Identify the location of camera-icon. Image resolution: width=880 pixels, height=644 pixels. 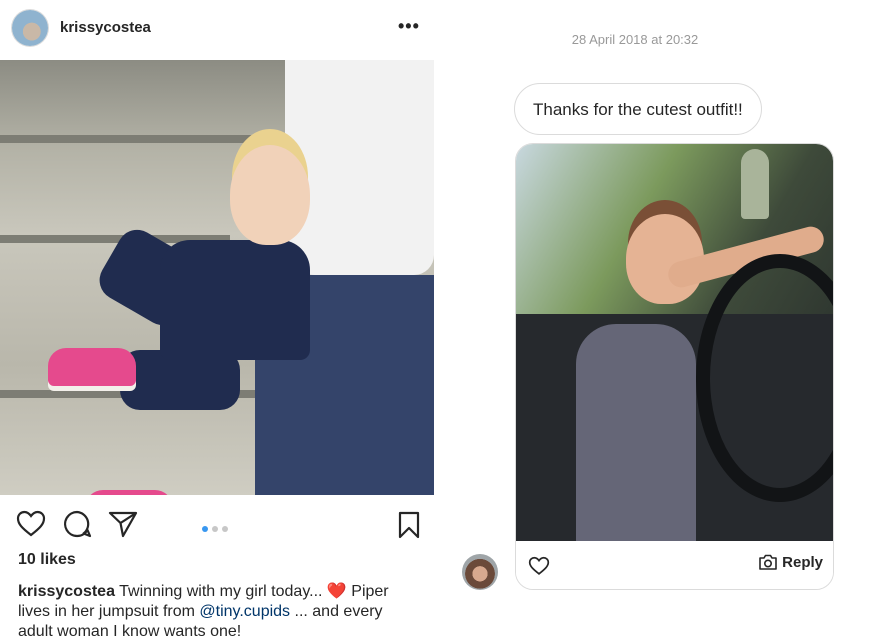
(768, 562).